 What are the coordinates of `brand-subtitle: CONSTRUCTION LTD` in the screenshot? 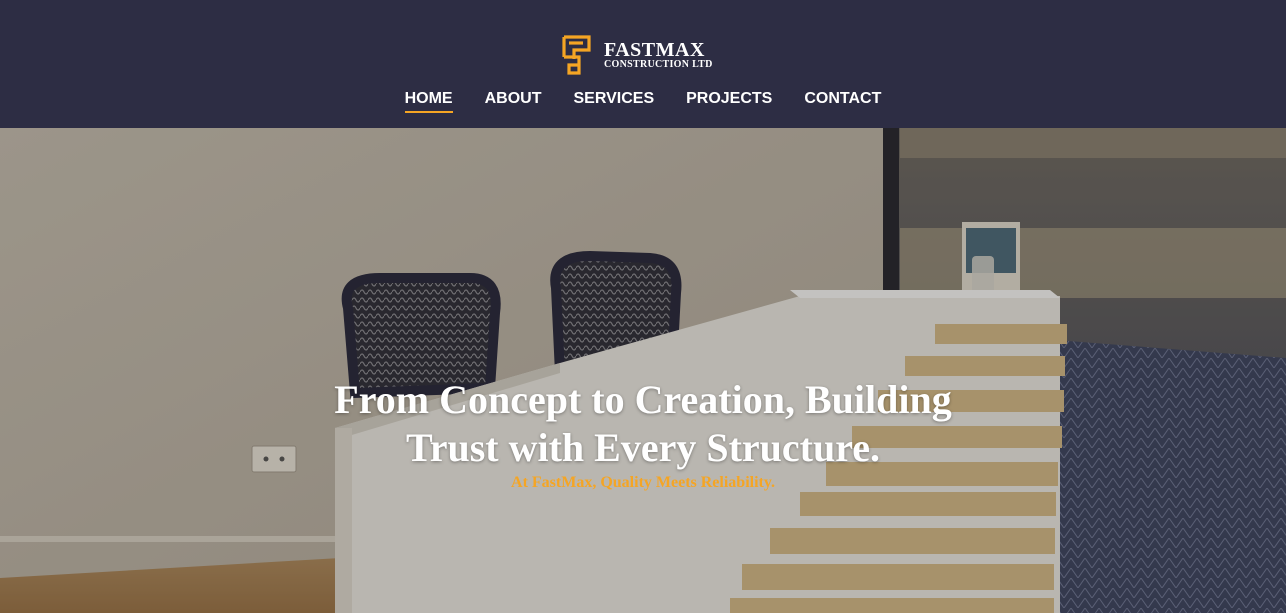 It's located at (658, 64).